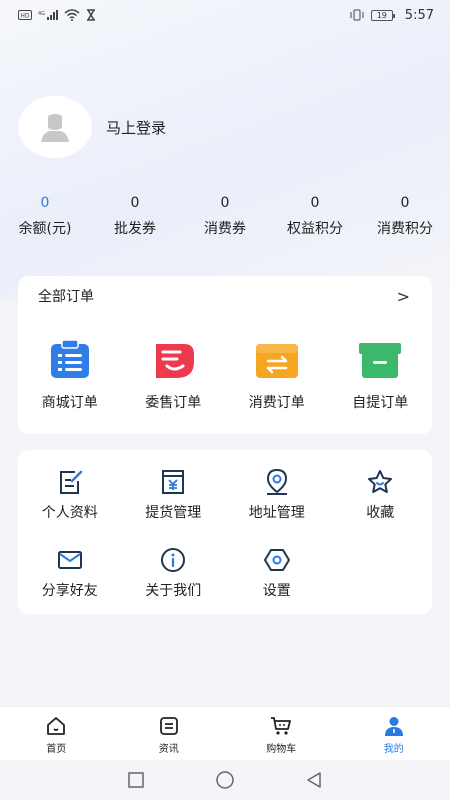  Describe the element at coordinates (69, 359) in the screenshot. I see `clipboard-icon` at that location.